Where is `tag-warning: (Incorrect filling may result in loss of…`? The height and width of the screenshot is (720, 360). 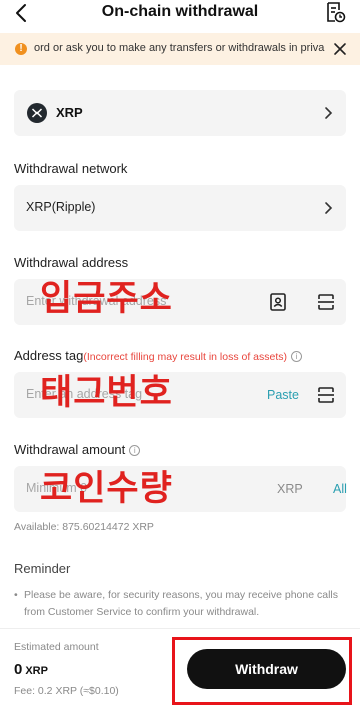 tag-warning: (Incorrect filling may result in loss of… is located at coordinates (185, 357).